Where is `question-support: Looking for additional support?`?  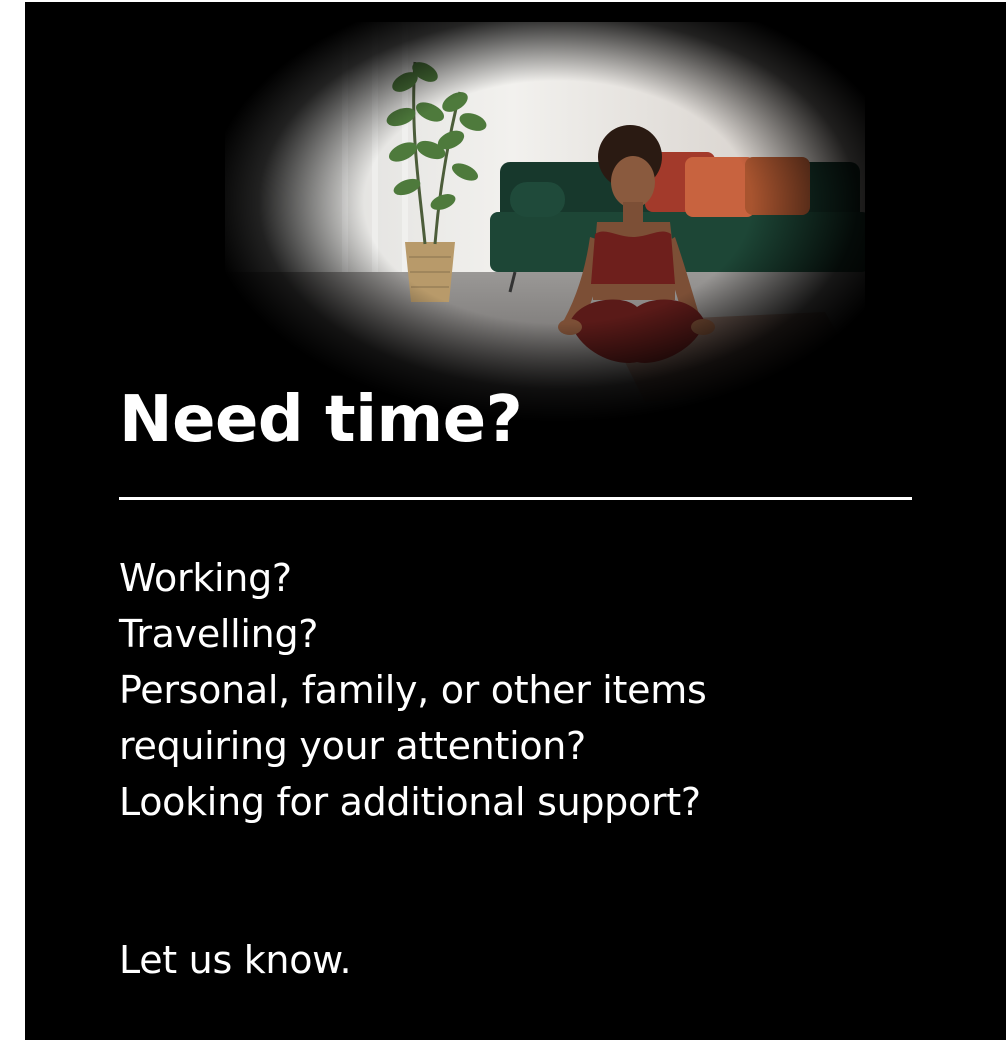
question-support: Looking for additional support? is located at coordinates (410, 802).